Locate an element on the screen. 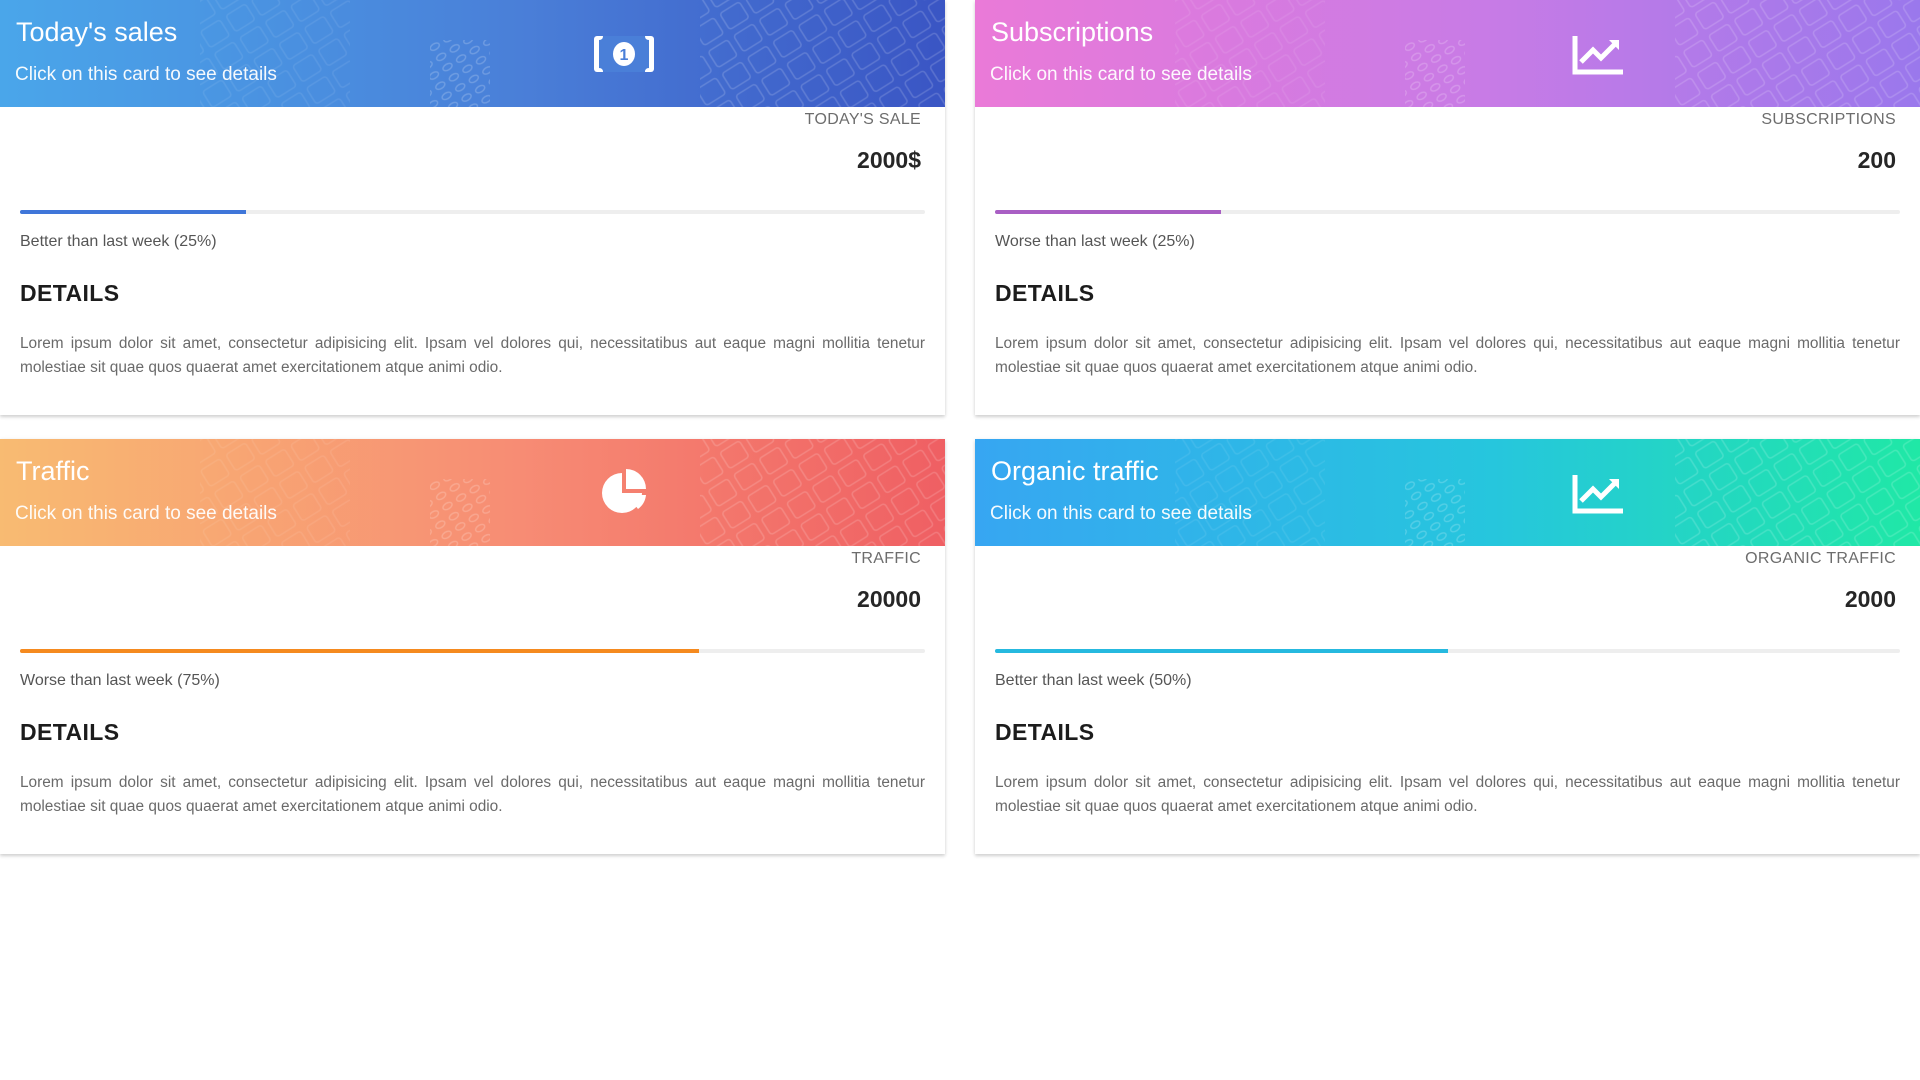  svg-text: 1 is located at coordinates (624, 55).